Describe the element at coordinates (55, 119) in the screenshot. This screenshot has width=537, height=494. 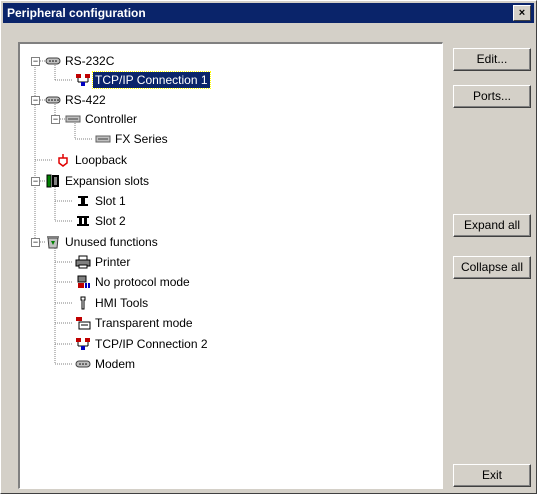
I see `collapse-toggle-controller: −` at that location.